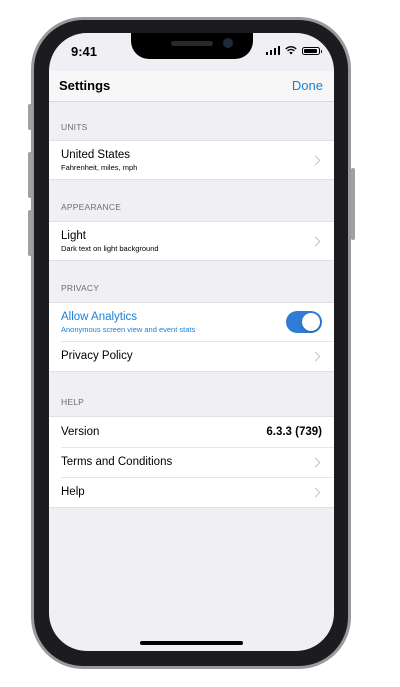  Describe the element at coordinates (73, 402) in the screenshot. I see `section-header-help: HELP` at that location.